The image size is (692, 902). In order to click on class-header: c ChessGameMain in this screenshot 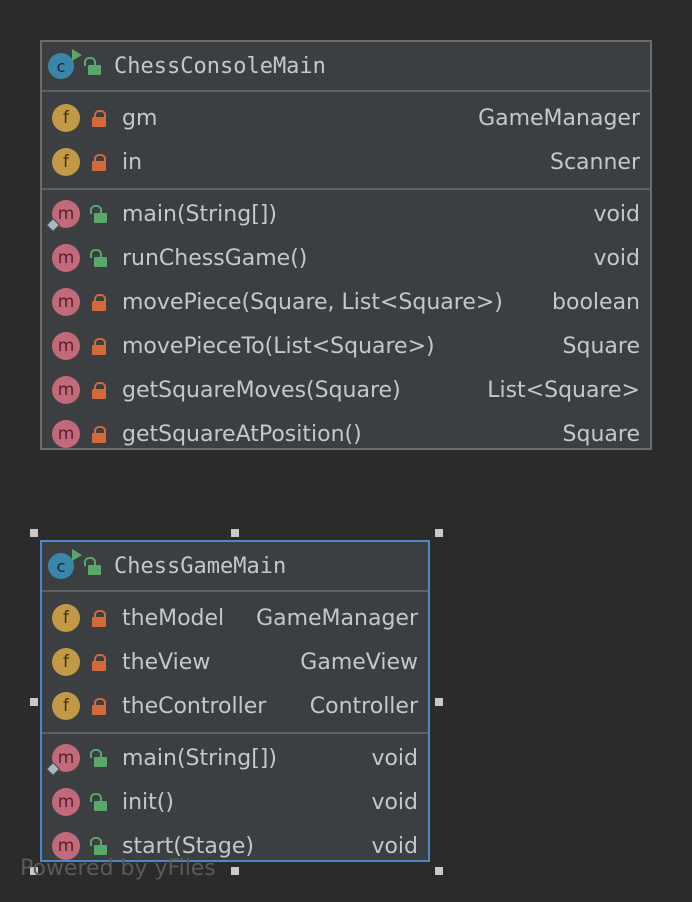, I will do `click(235, 567)`.